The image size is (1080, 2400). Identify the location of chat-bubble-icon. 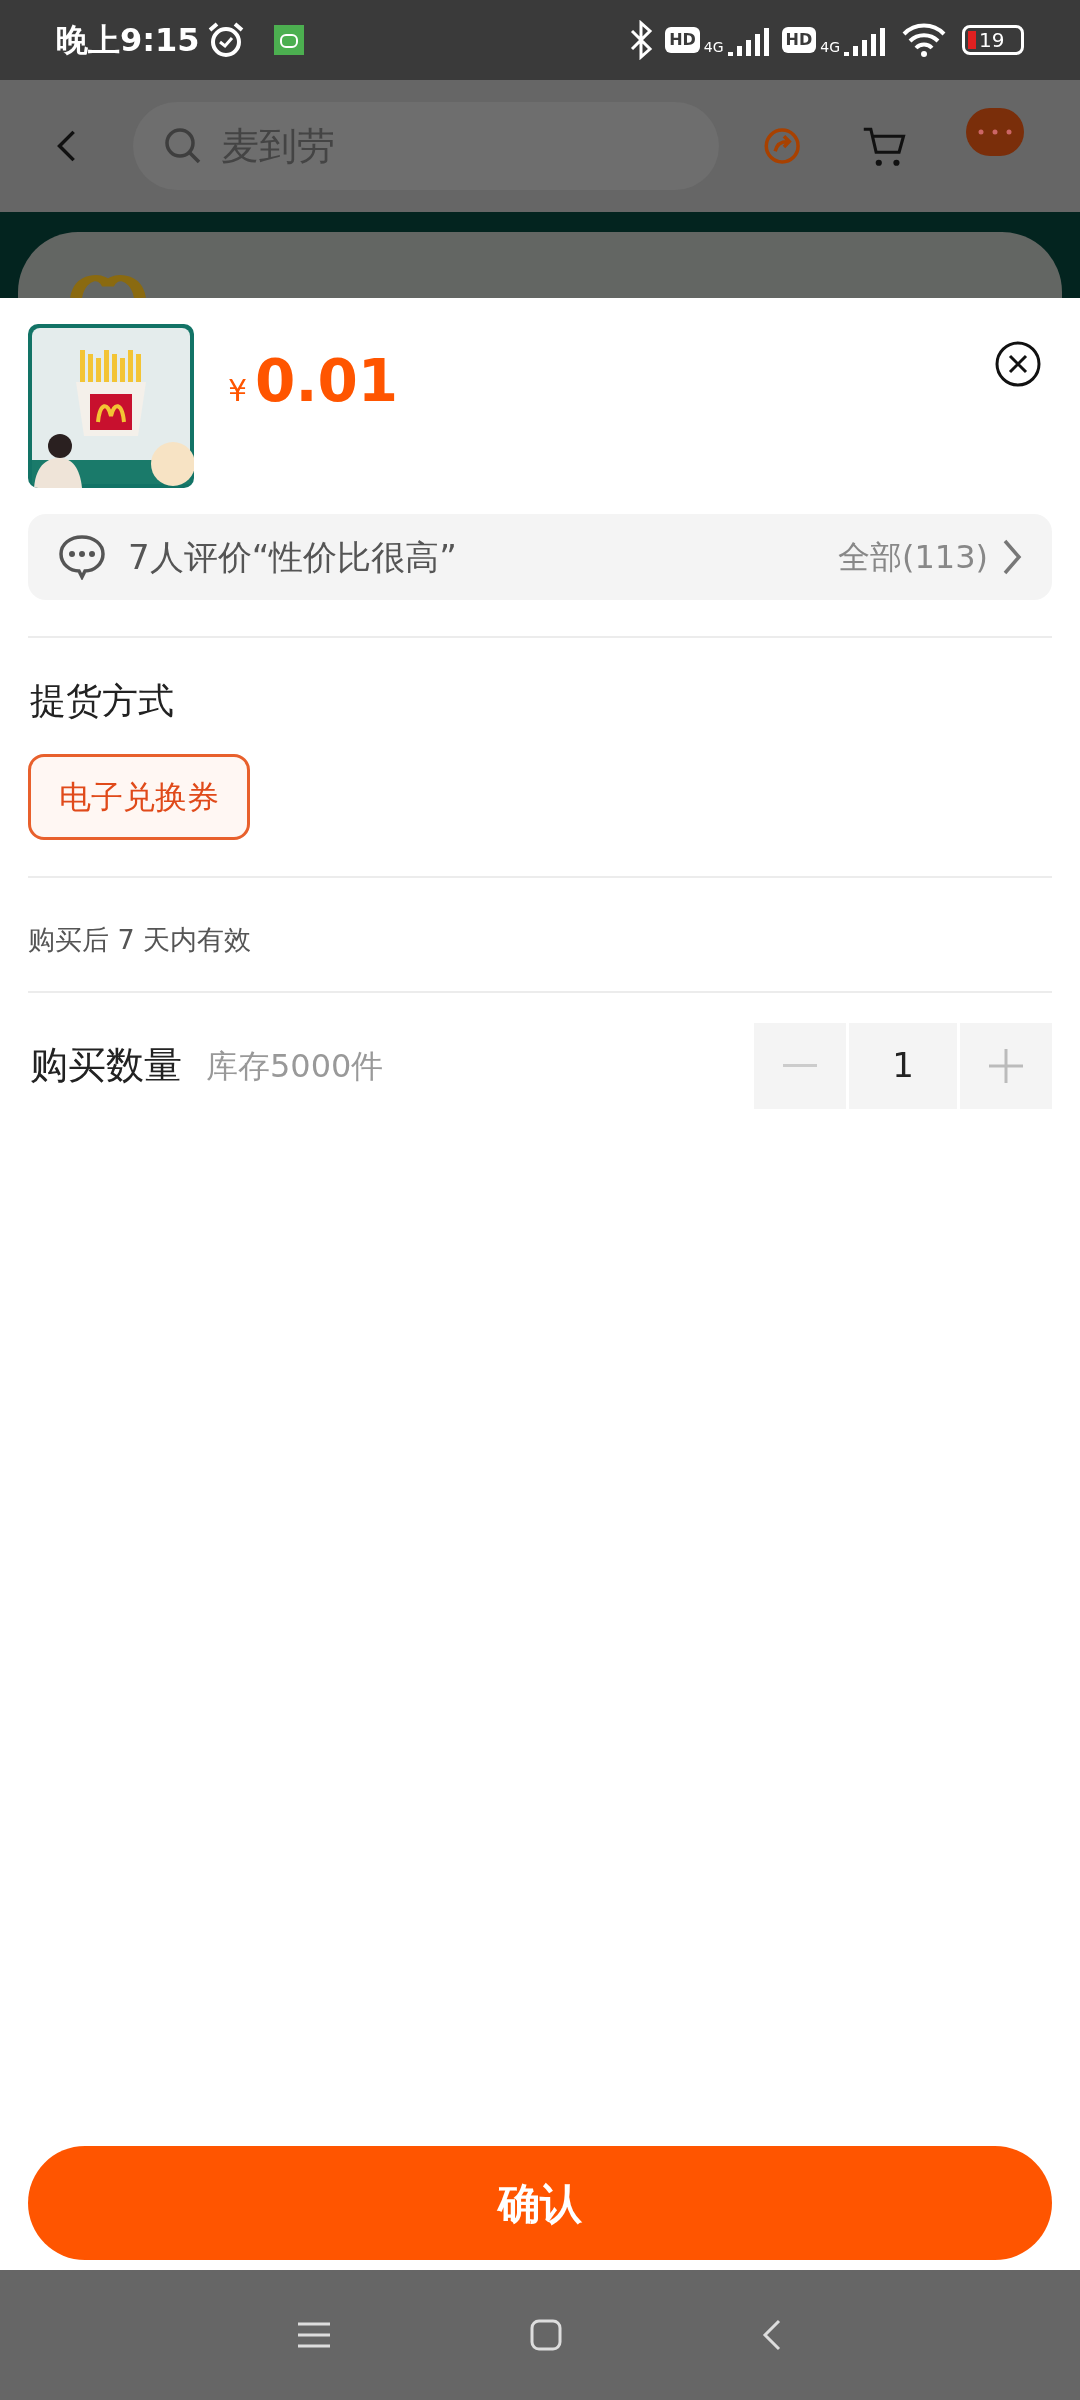
(82, 557).